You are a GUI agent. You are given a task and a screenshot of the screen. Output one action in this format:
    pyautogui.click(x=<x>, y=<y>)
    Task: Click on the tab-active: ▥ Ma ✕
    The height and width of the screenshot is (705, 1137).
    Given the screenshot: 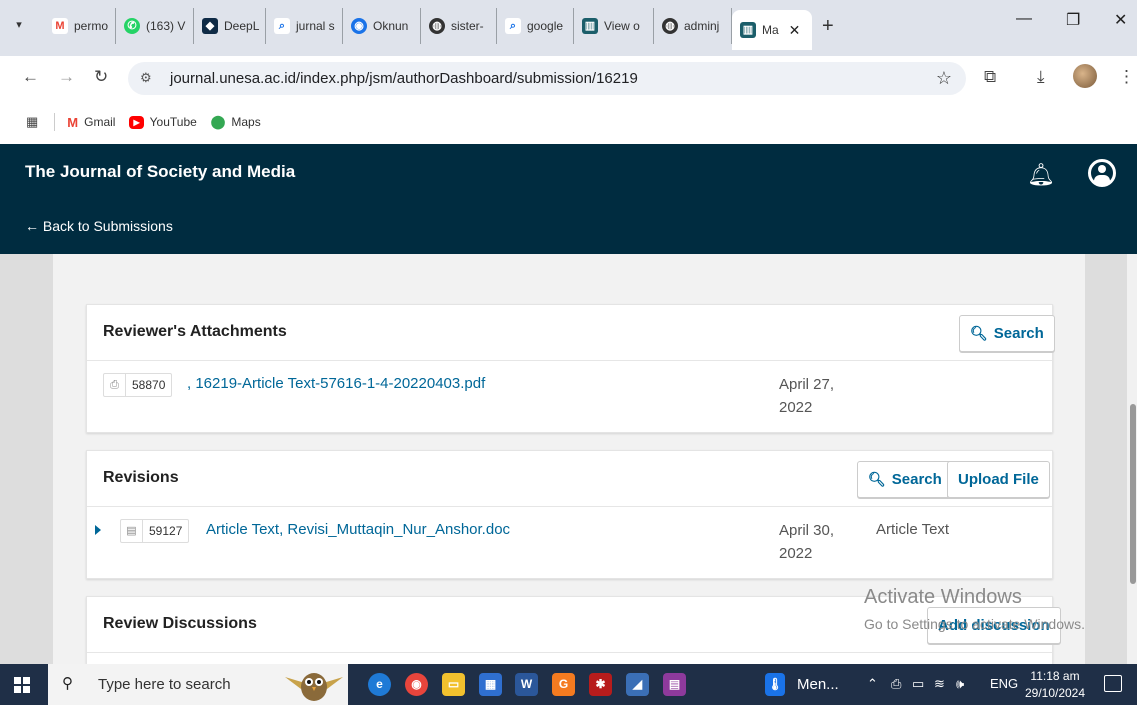 What is the action you would take?
    pyautogui.click(x=772, y=30)
    